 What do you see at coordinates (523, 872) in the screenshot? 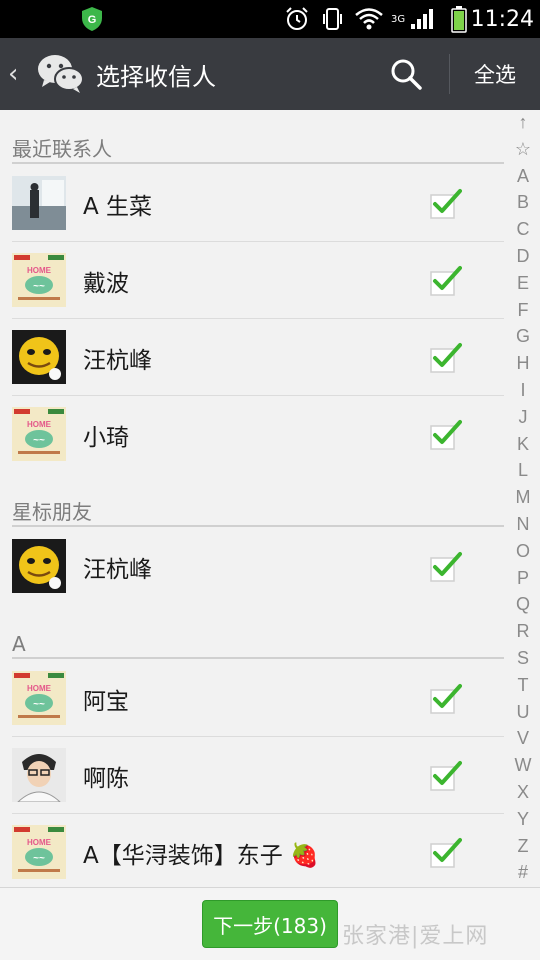
I see `index-letter: #` at bounding box center [523, 872].